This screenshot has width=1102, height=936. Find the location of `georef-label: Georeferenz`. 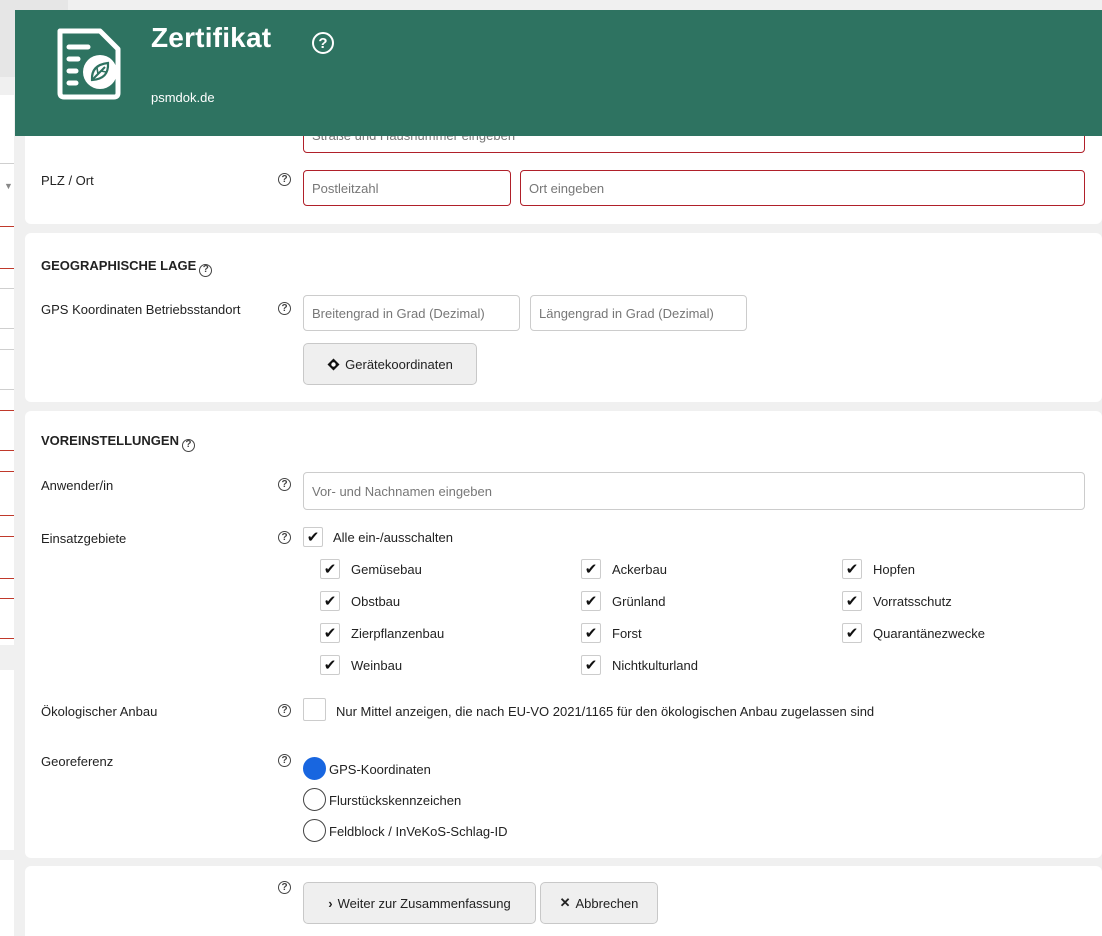

georef-label: Georeferenz is located at coordinates (77, 761).